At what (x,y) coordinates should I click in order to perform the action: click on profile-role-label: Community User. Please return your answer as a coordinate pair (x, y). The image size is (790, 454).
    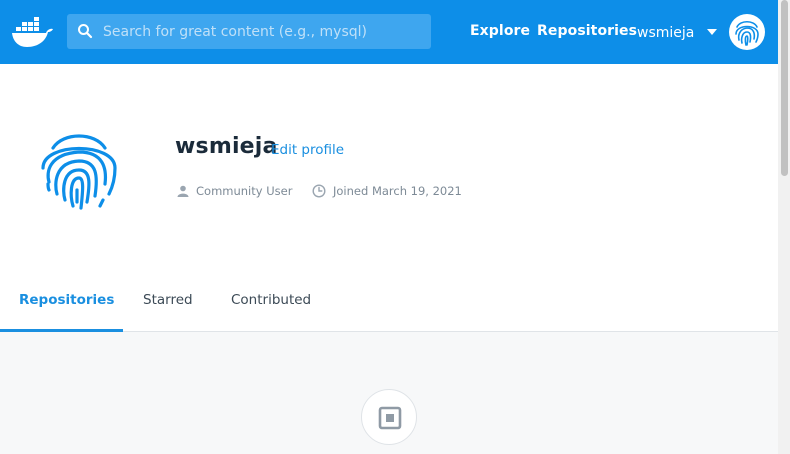
    Looking at the image, I should click on (244, 191).